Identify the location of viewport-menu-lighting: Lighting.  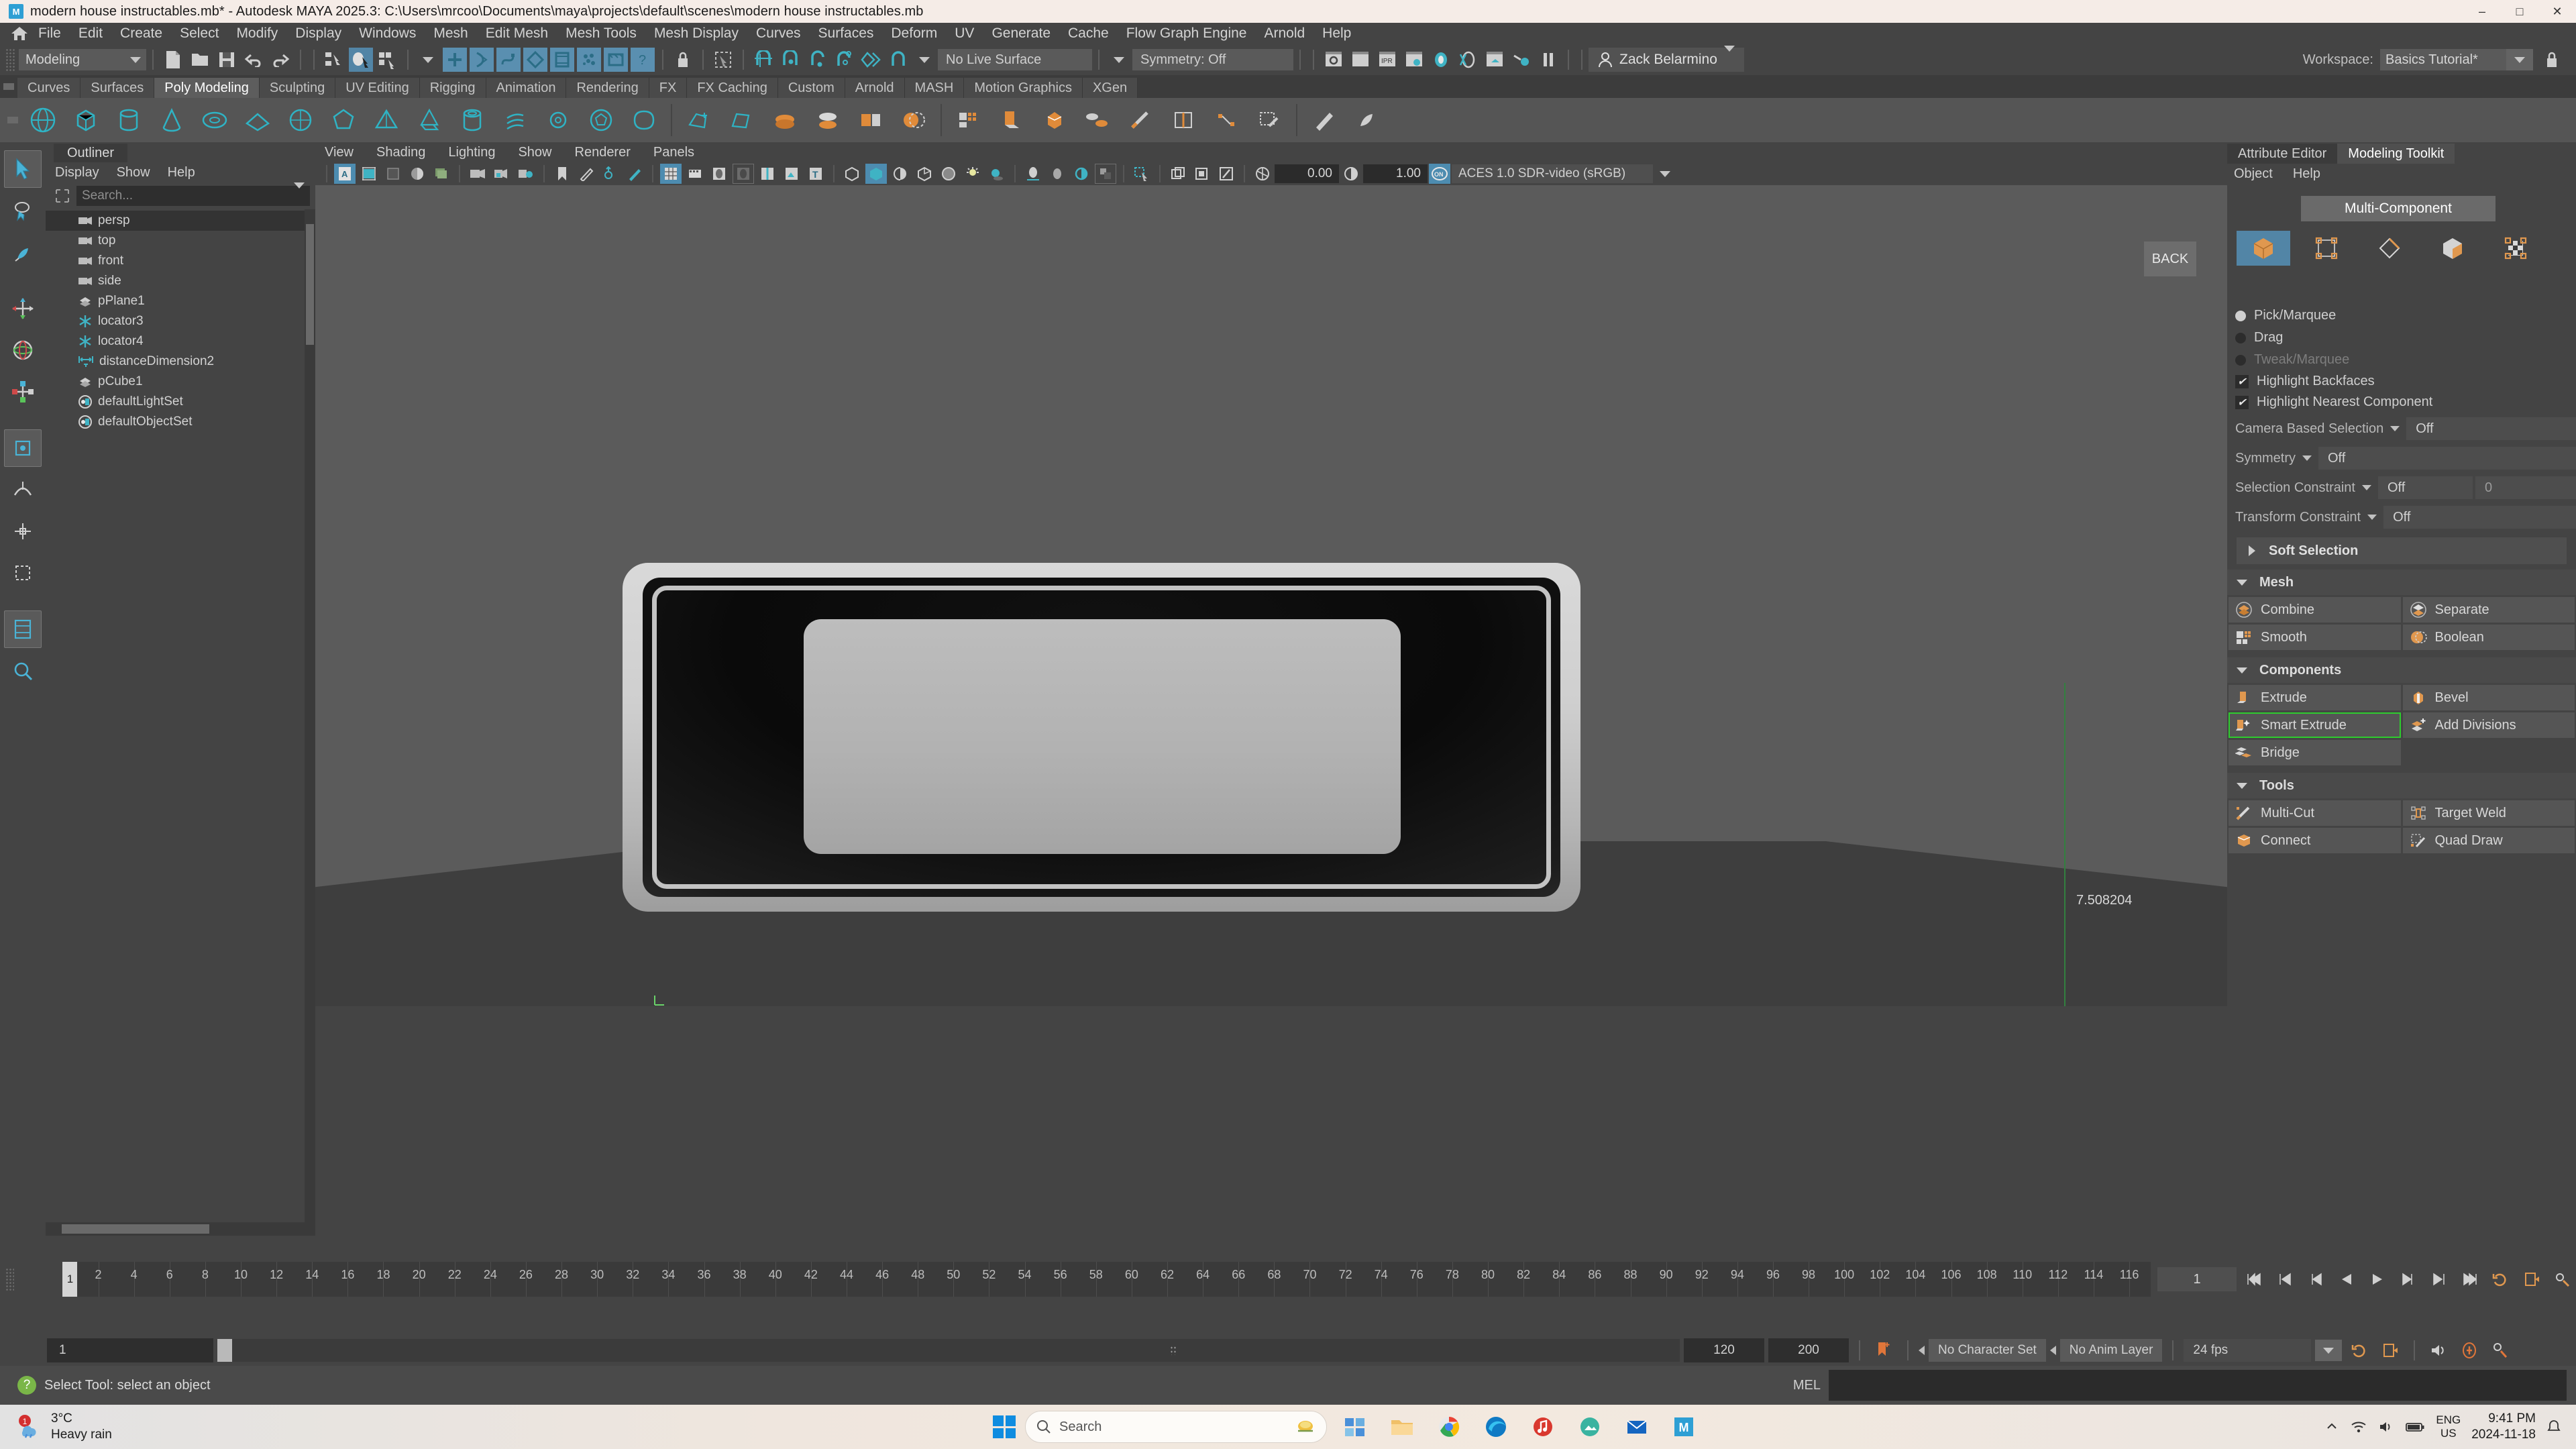
(471, 152).